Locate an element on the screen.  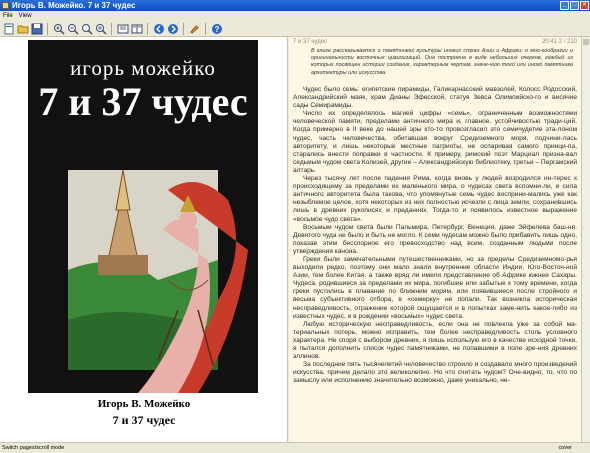
caption-author: Игорь В. Можейко is located at coordinates (144, 404).